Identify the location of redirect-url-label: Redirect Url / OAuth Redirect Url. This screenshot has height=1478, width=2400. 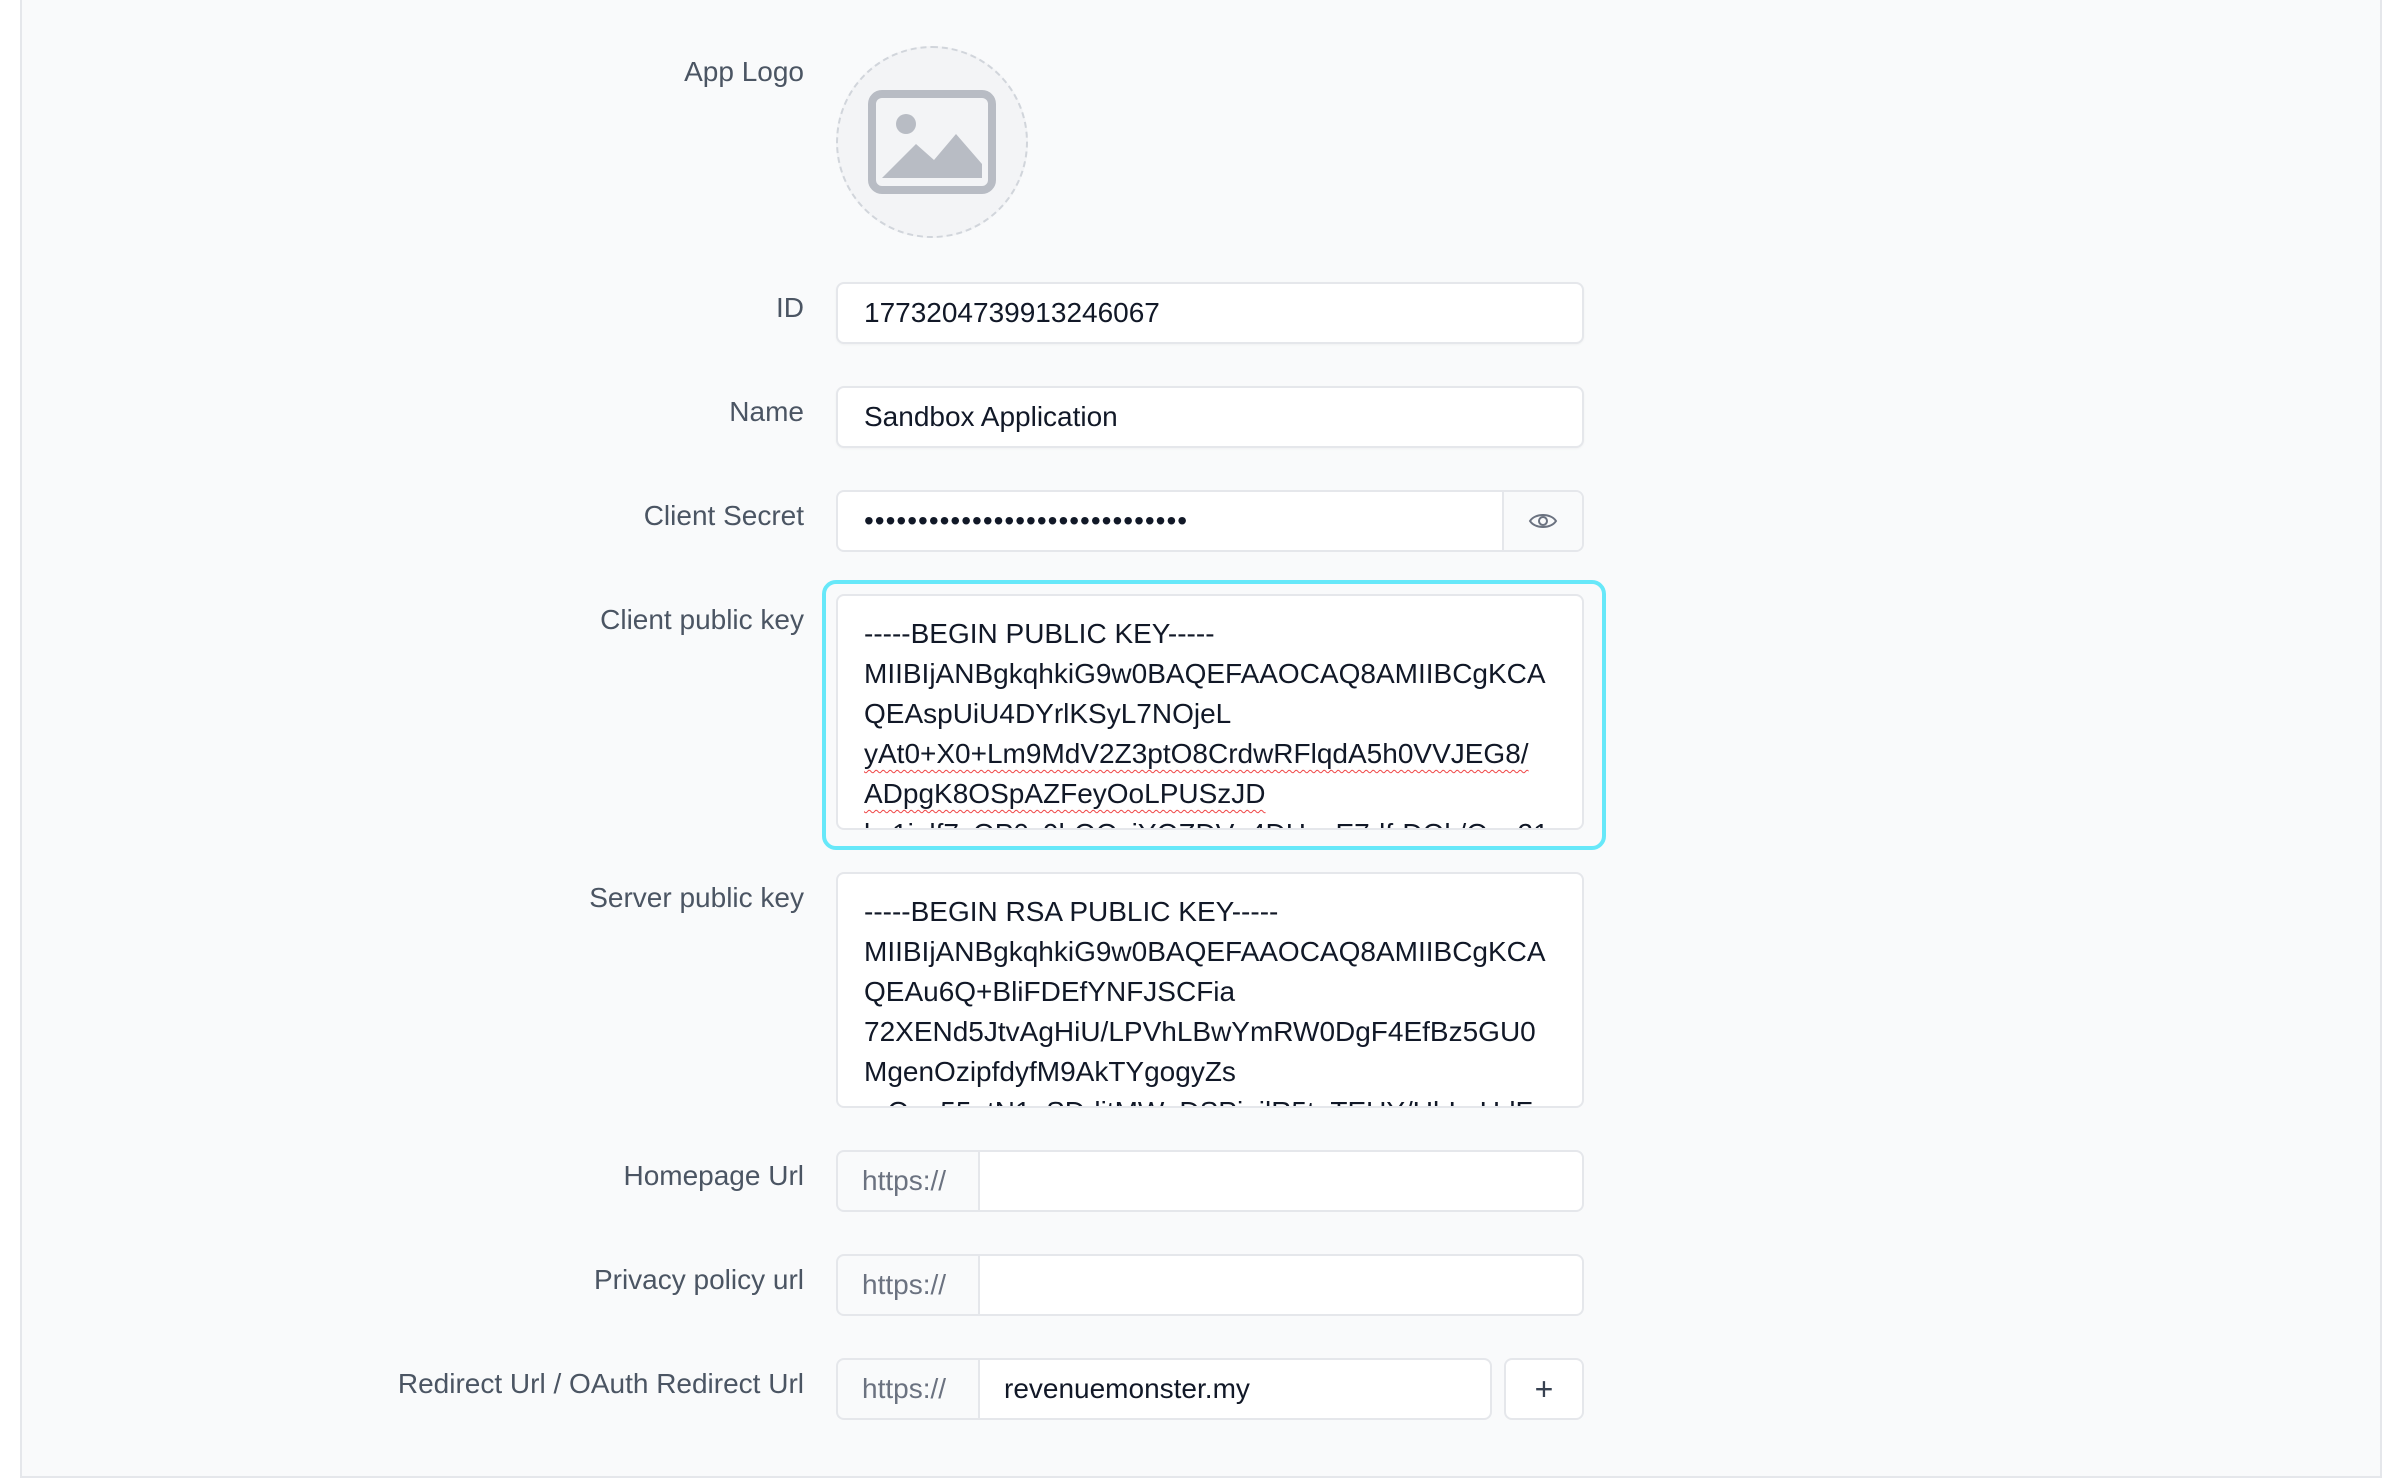
(600, 1383).